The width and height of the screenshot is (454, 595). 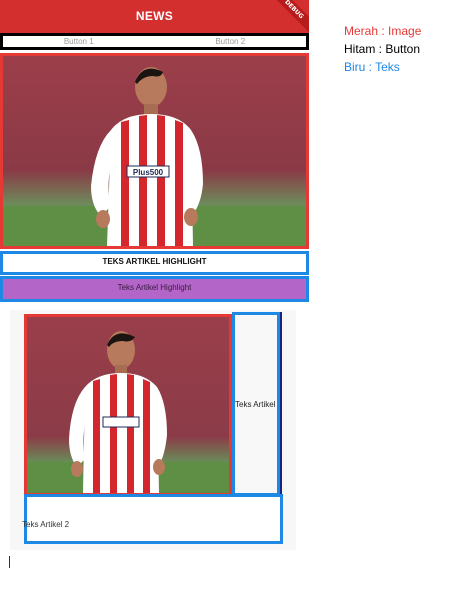 What do you see at coordinates (231, 41) in the screenshot?
I see `button-2: Button 2` at bounding box center [231, 41].